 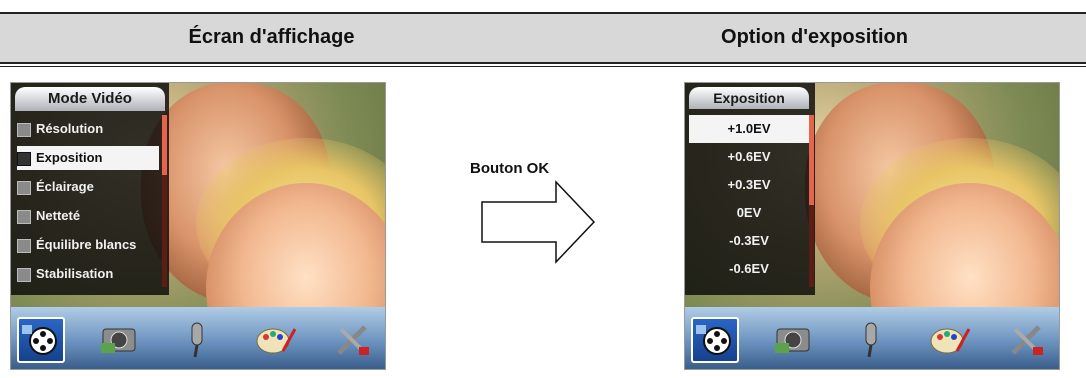 I want to click on menu-item-lighting: Éclairage, so click(x=88, y=187).